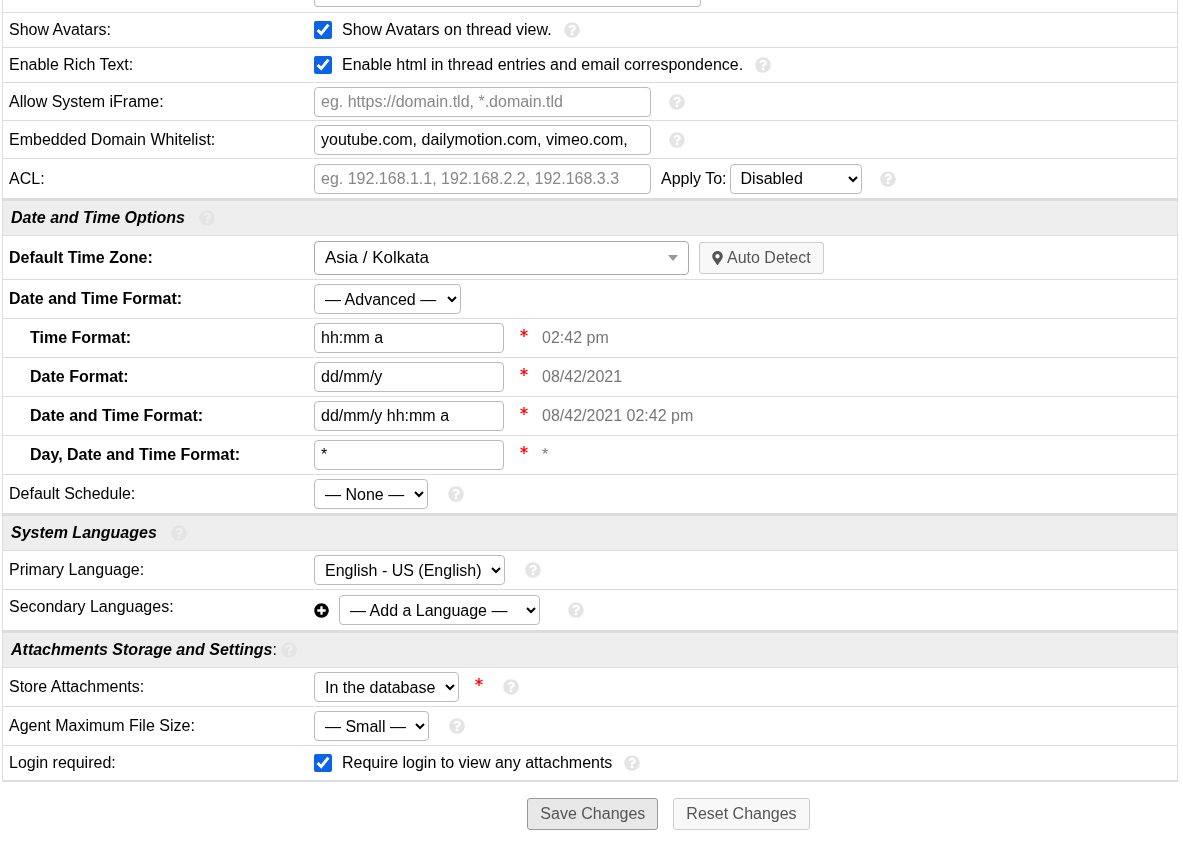 This screenshot has height=857, width=1183. I want to click on field-label: Login required:, so click(62, 763).